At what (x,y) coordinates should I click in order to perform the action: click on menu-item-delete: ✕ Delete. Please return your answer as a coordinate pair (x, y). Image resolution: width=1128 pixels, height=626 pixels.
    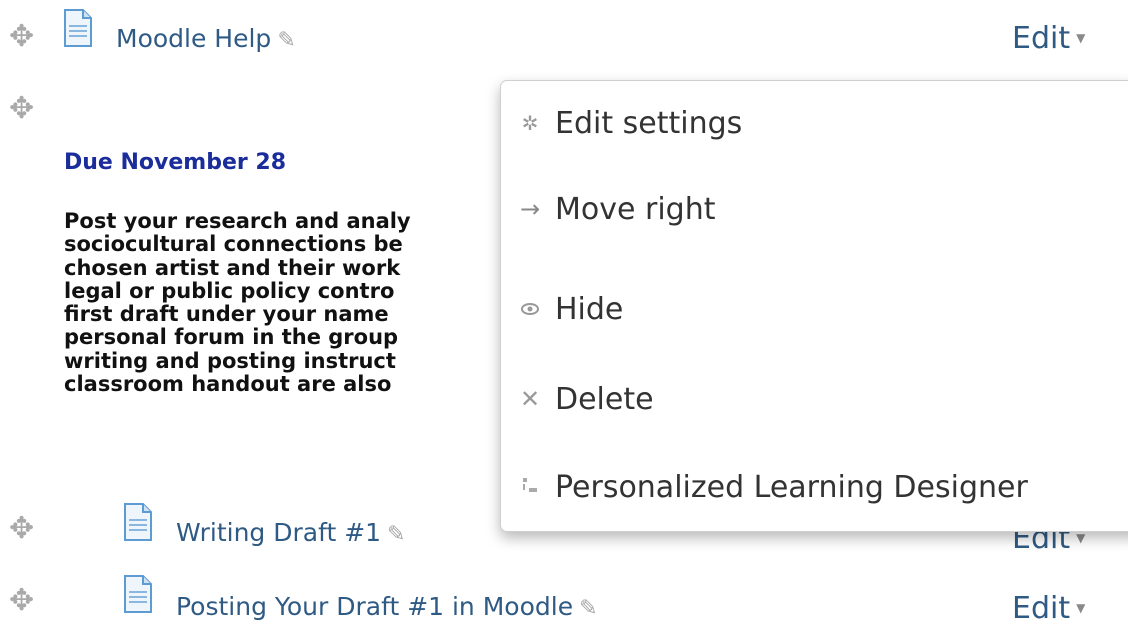
    Looking at the image, I should click on (584, 399).